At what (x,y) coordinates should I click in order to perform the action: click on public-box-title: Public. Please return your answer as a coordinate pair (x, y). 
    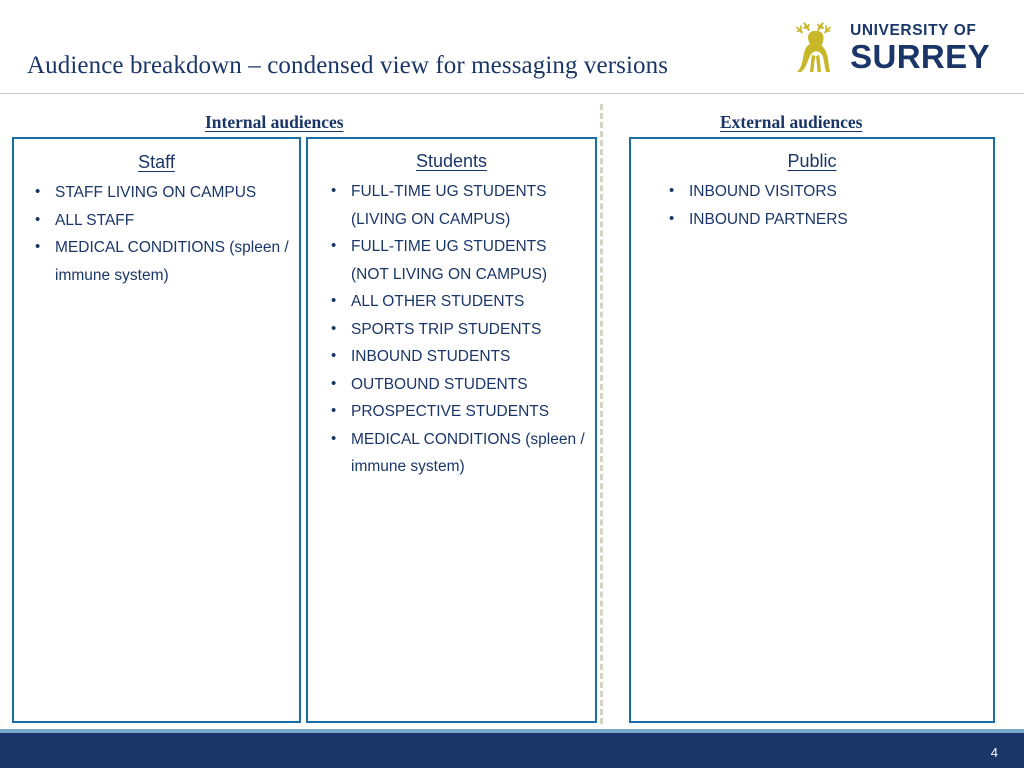
    Looking at the image, I should click on (812, 161).